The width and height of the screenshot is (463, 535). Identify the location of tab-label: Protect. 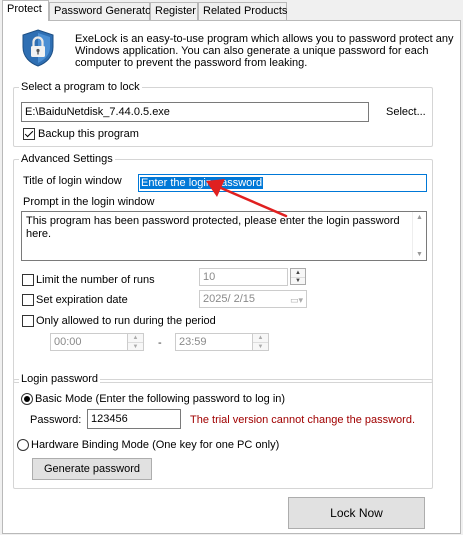
(24, 9).